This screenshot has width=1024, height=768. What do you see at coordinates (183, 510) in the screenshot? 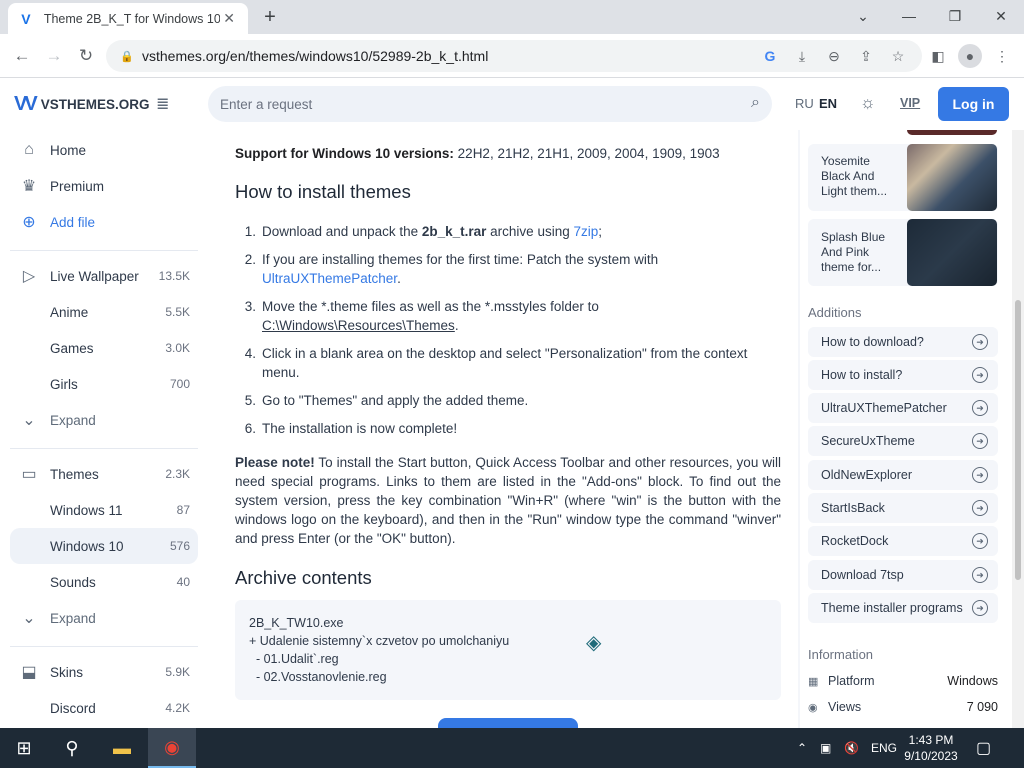
I see `sidebar-count: 87` at bounding box center [183, 510].